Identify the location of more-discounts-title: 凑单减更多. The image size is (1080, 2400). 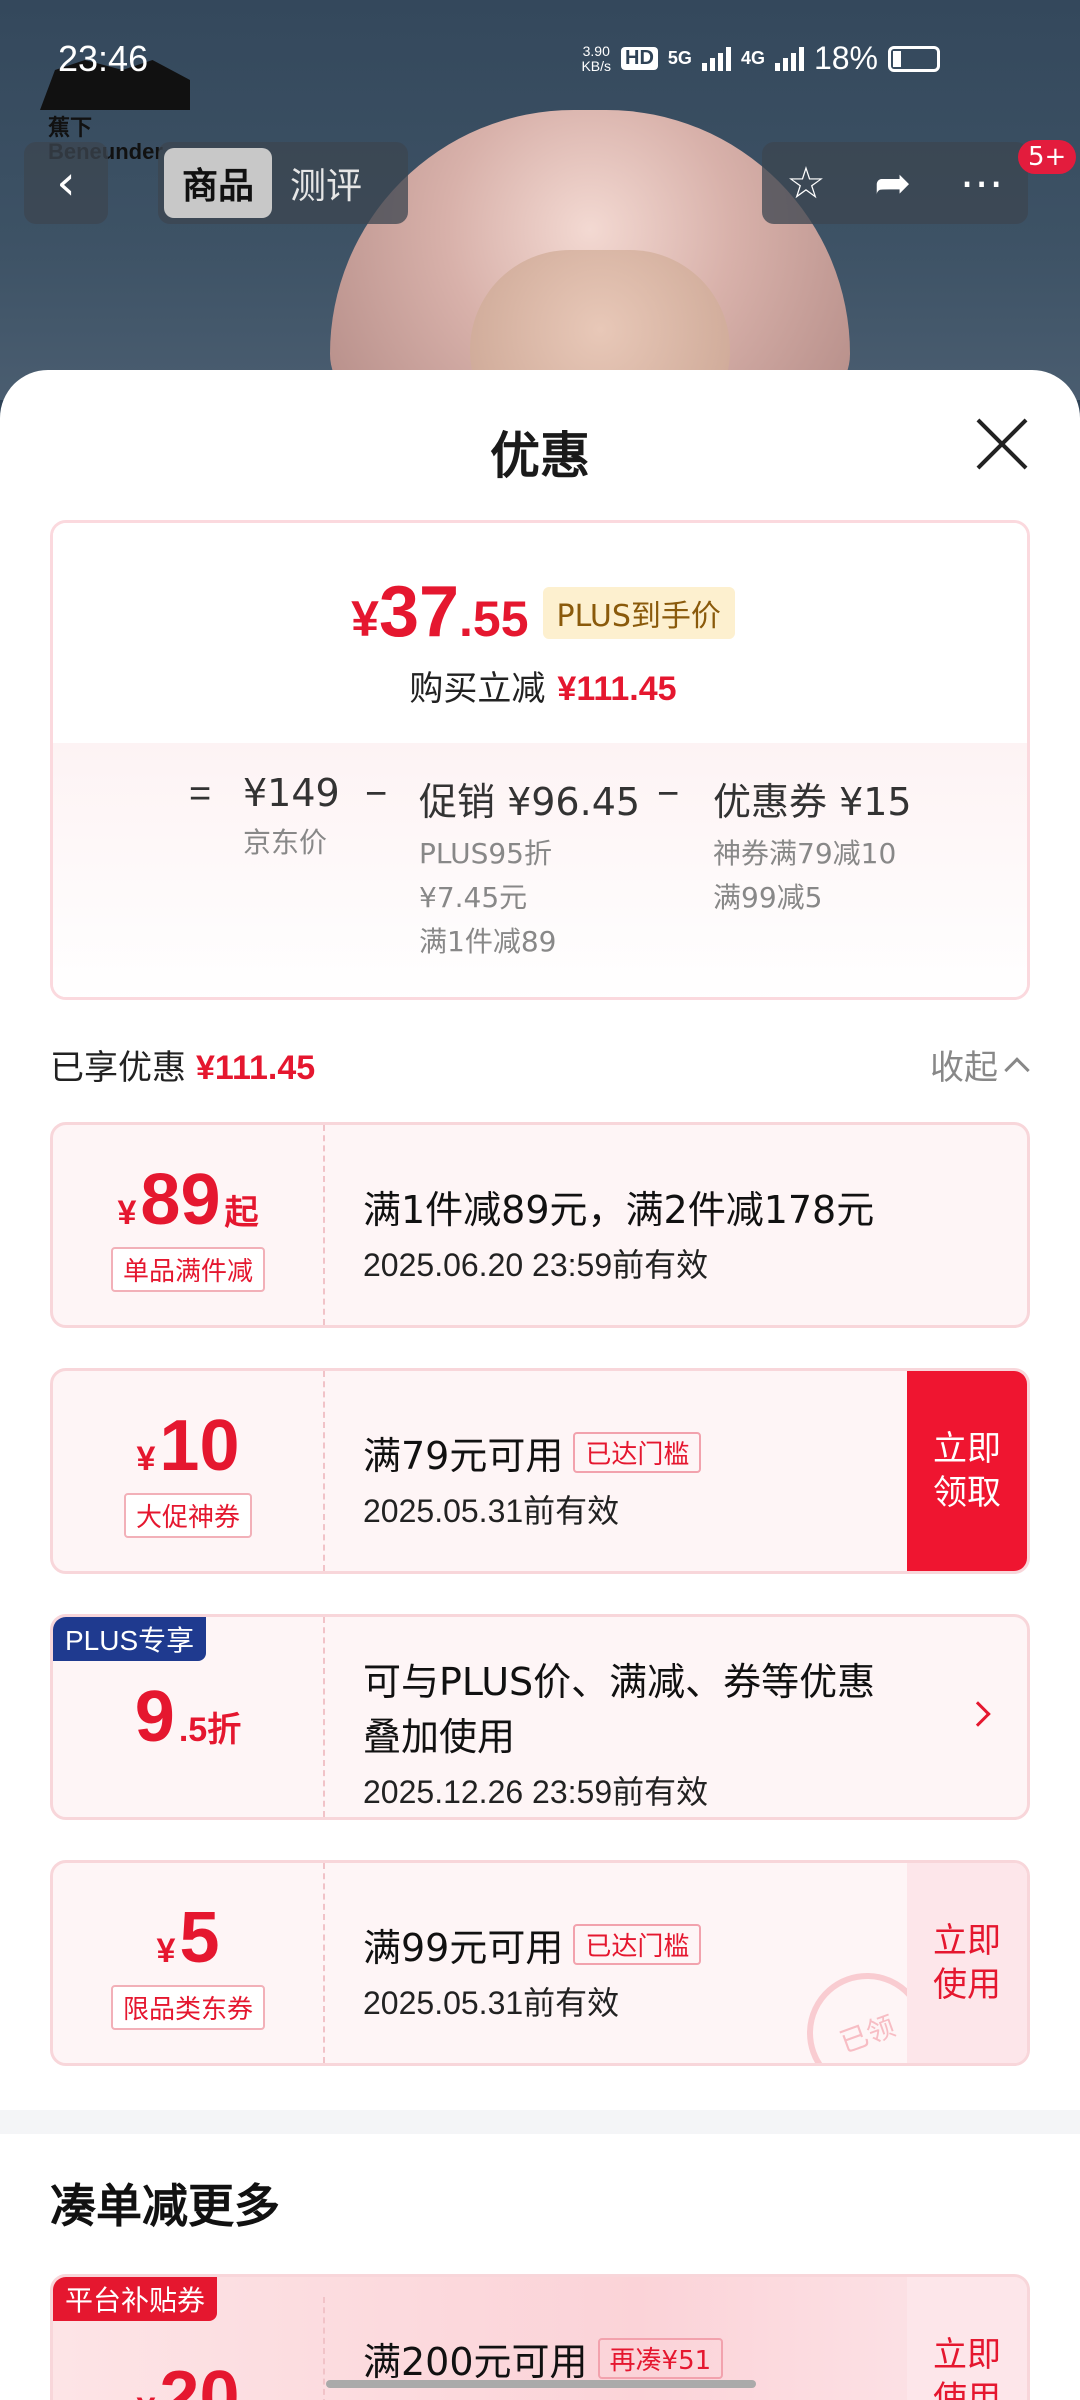
(165, 2206).